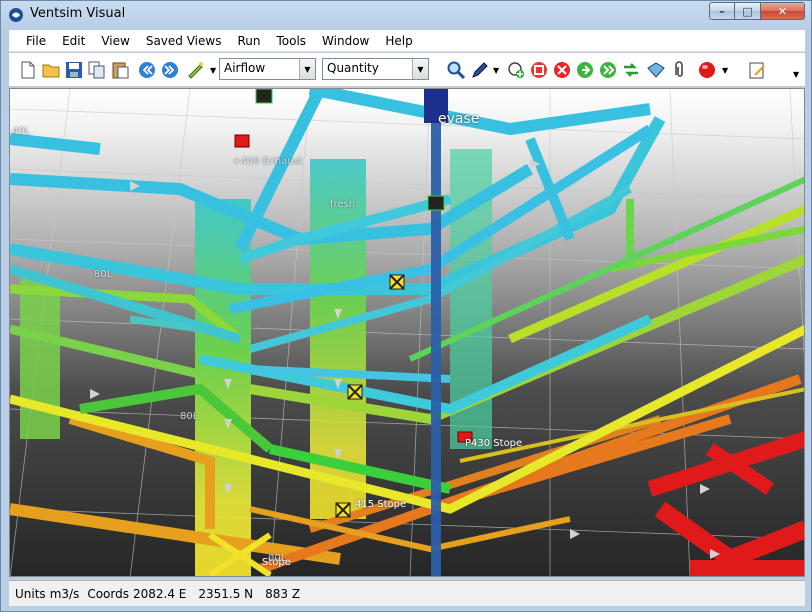 This screenshot has width=812, height=612. Describe the element at coordinates (189, 416) in the screenshot. I see `label-level-c: 80L` at that location.